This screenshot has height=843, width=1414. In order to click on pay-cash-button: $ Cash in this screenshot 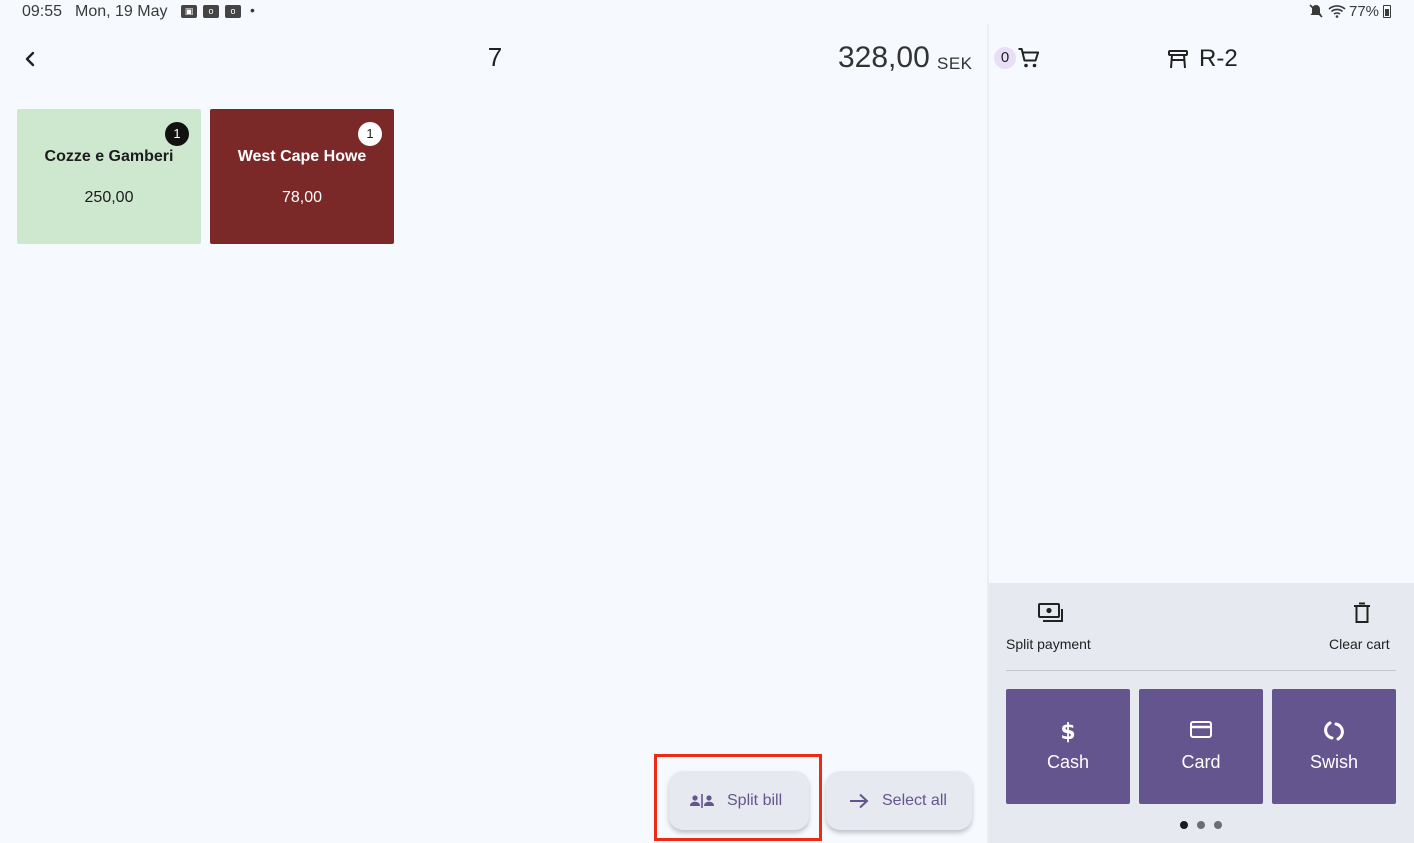, I will do `click(1068, 746)`.